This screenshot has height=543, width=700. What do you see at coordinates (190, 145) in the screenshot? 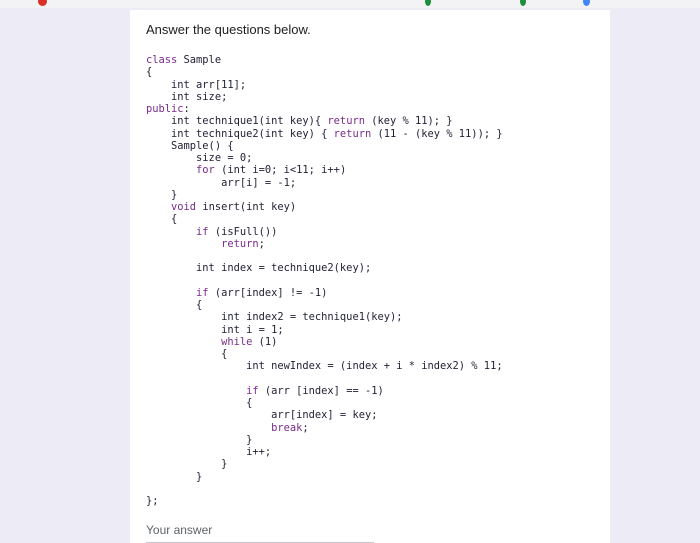
I see `code-line: Sample() {` at bounding box center [190, 145].